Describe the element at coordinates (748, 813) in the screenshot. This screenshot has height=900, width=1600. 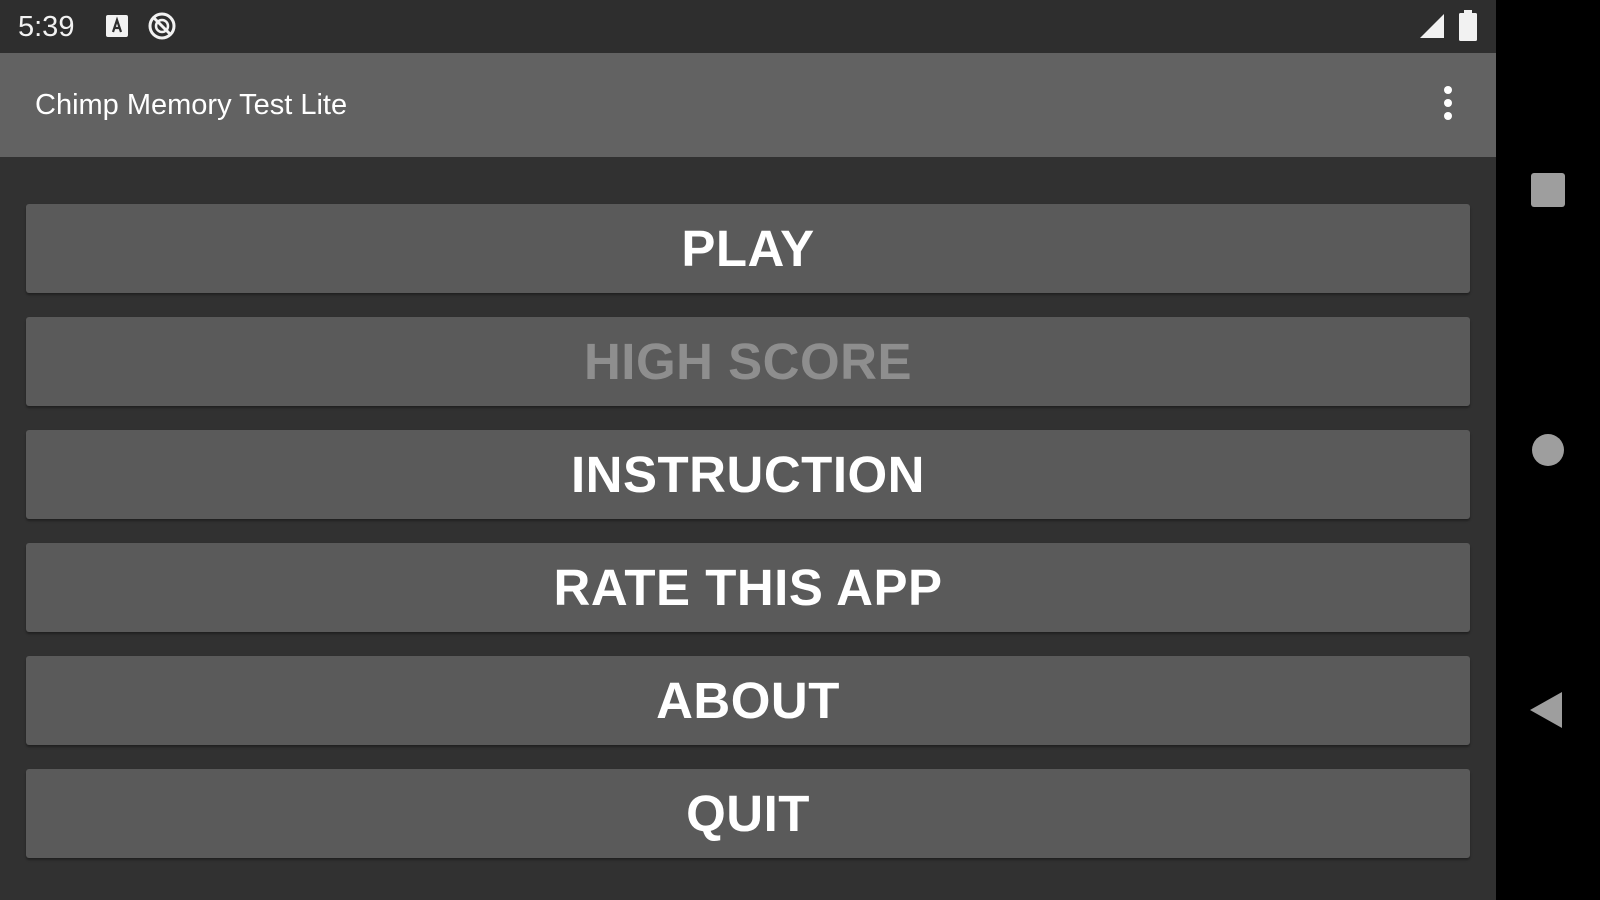
I see `quit-button: QUIT` at that location.